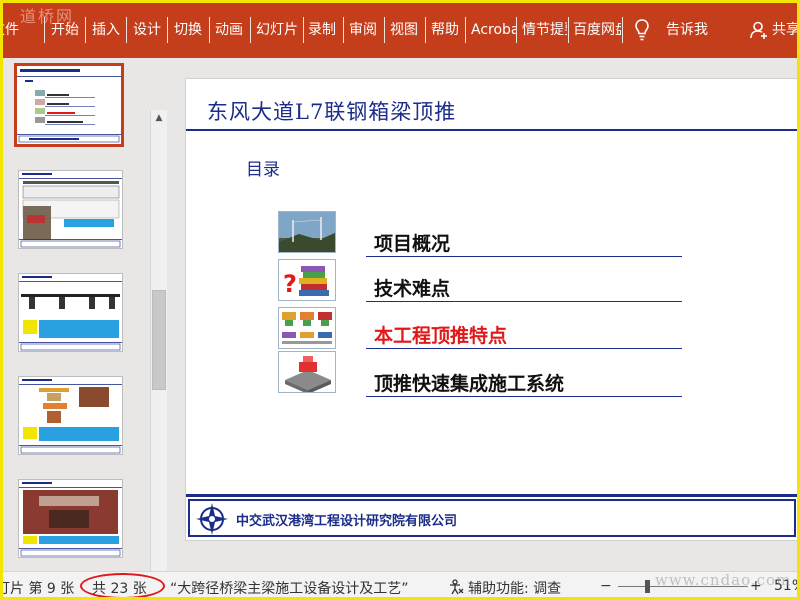  Describe the element at coordinates (347, 521) in the screenshot. I see `company-name: 中交武汉港湾工程设计研究院有限公司` at that location.